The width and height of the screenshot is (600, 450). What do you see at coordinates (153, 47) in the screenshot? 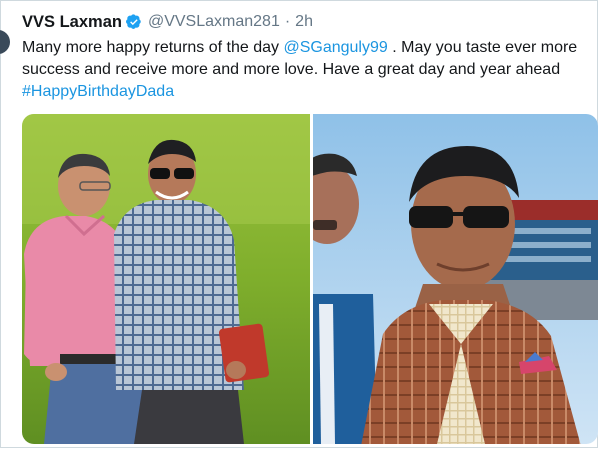
I see `tweet-text-part-1: Many more happy returns of the day` at bounding box center [153, 47].